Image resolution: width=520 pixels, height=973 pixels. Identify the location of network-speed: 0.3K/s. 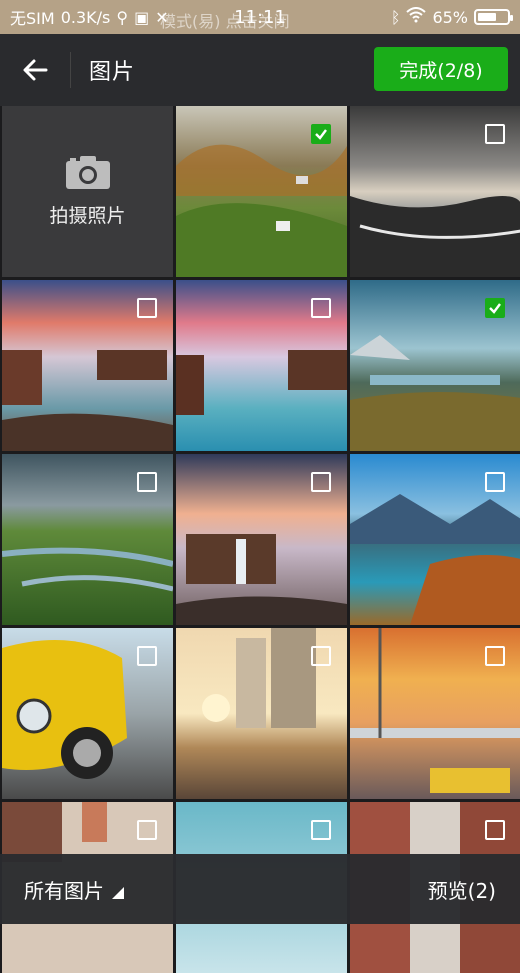
(85, 17).